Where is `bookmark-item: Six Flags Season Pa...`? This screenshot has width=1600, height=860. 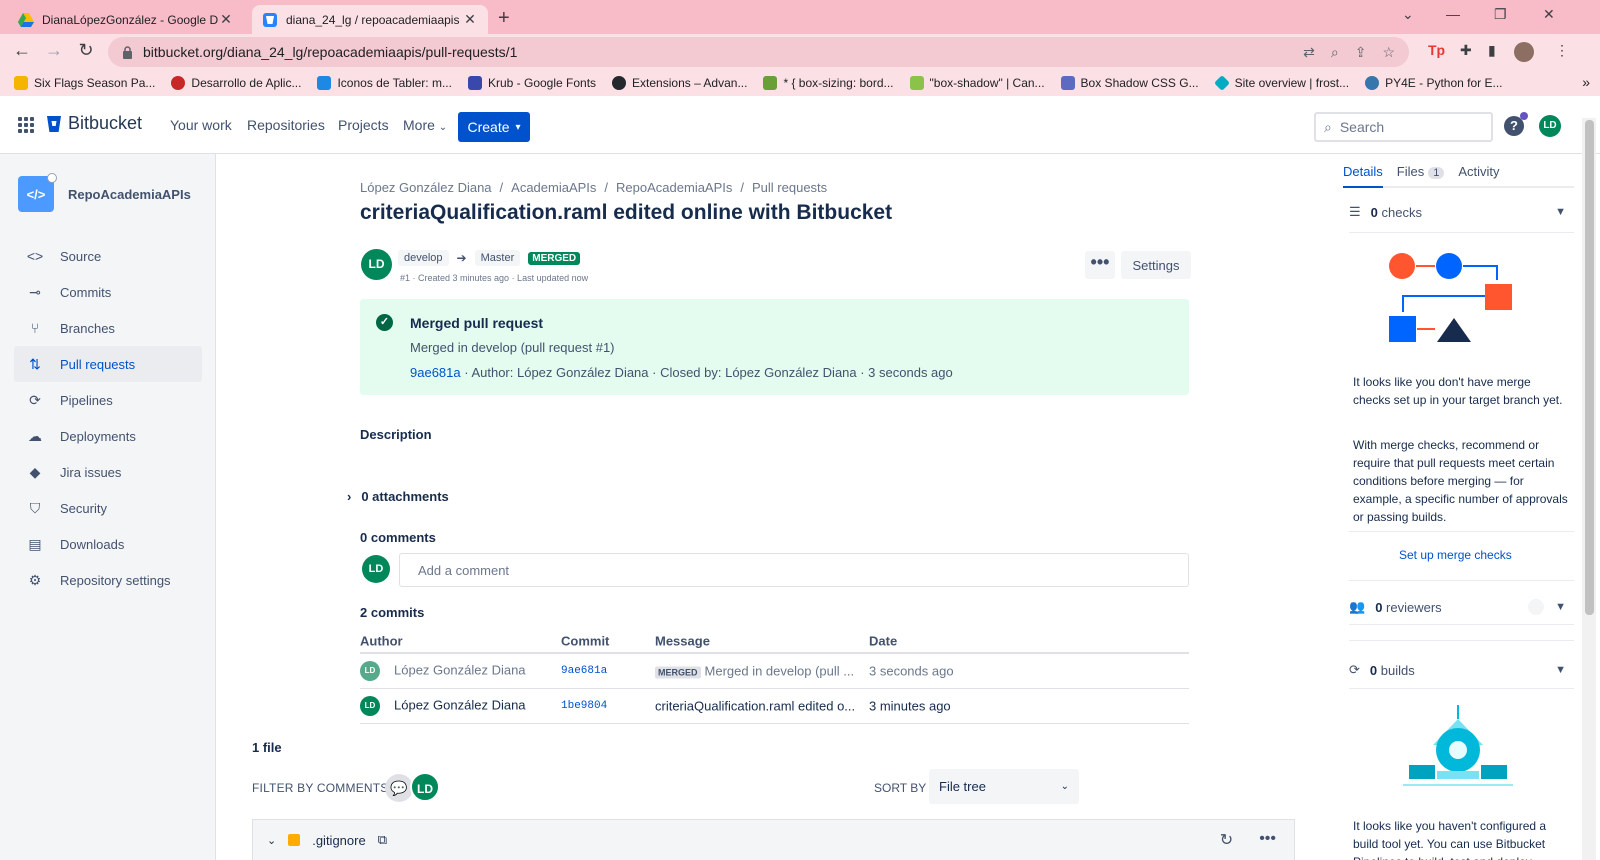 bookmark-item: Six Flags Season Pa... is located at coordinates (84, 83).